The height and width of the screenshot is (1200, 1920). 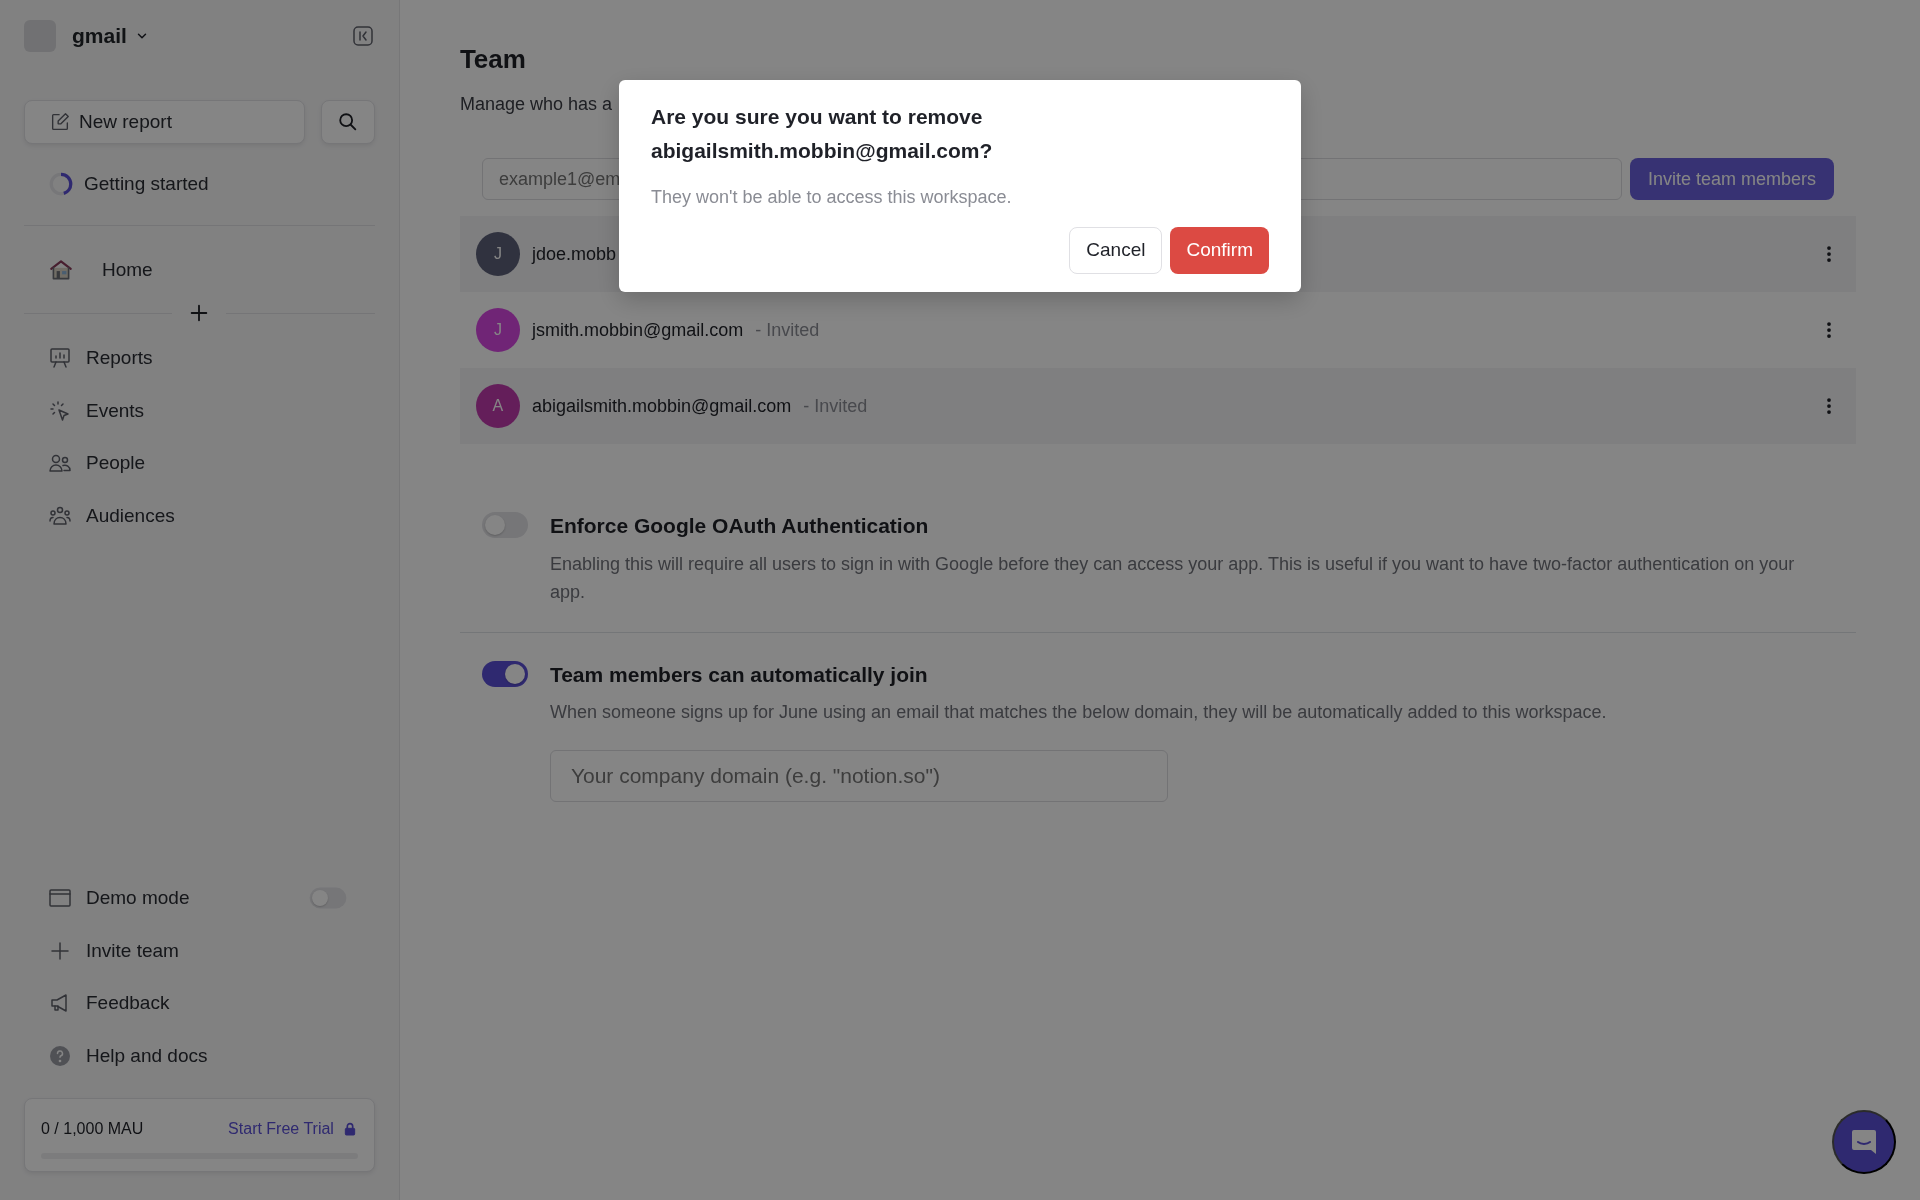 I want to click on nav-item: People, so click(x=199, y=463).